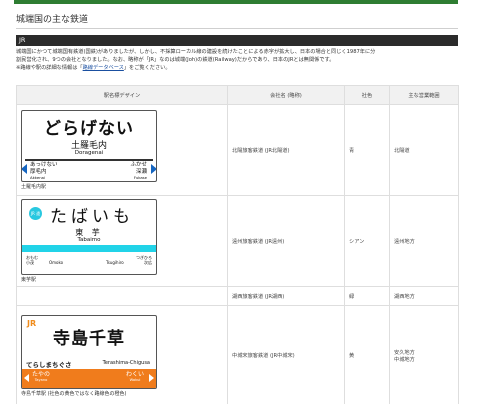 The image size is (480, 404). What do you see at coordinates (49, 68) in the screenshot?
I see `intro-note-prefix: ※路線や駅の詳細な情報は「` at bounding box center [49, 68].